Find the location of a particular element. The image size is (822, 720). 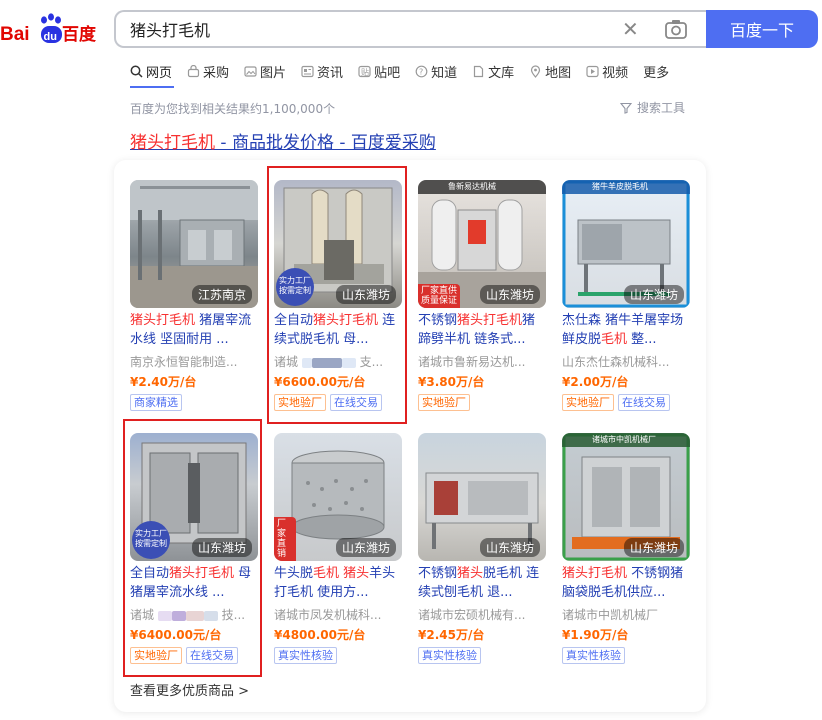

search-tools-label: 搜索工具 is located at coordinates (661, 108).